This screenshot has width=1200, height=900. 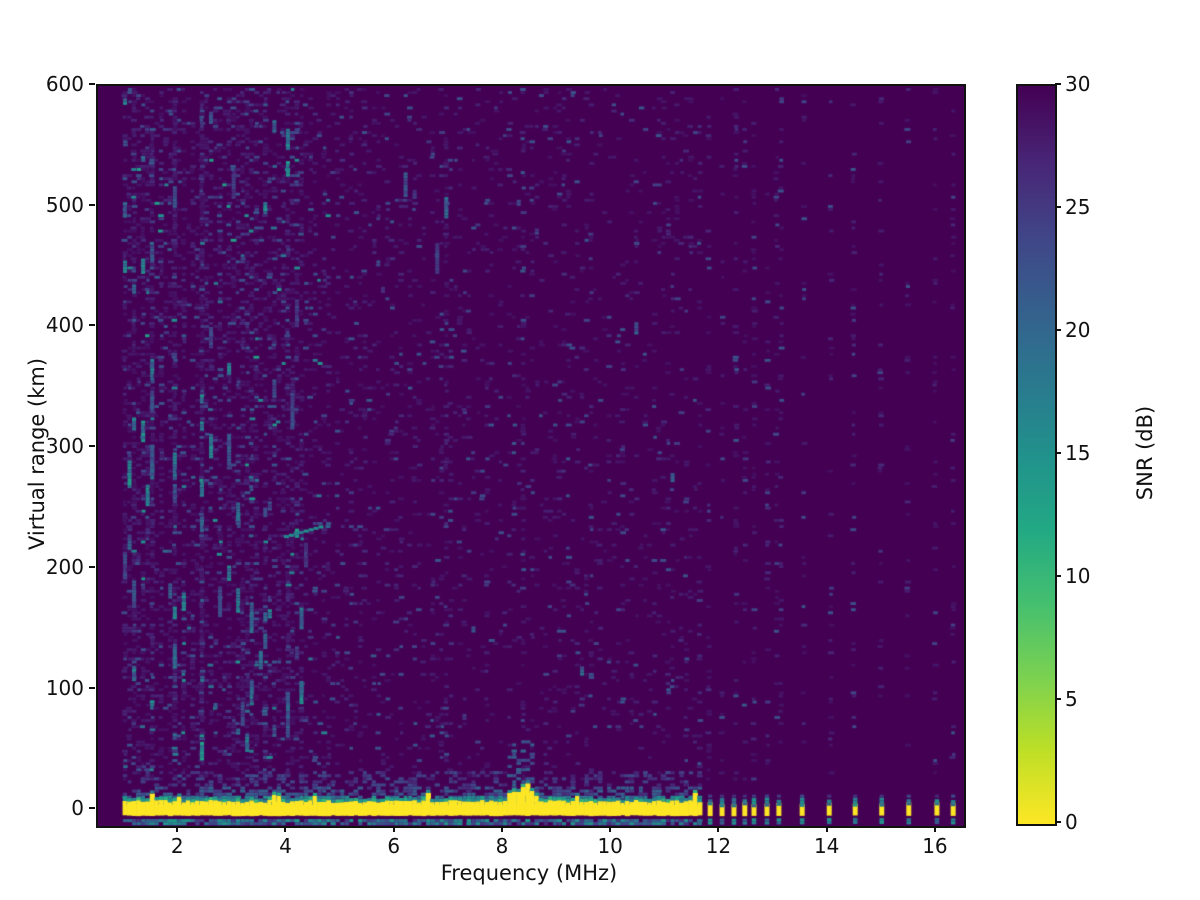 What do you see at coordinates (64, 687) in the screenshot?
I see `y-tick-label: 100` at bounding box center [64, 687].